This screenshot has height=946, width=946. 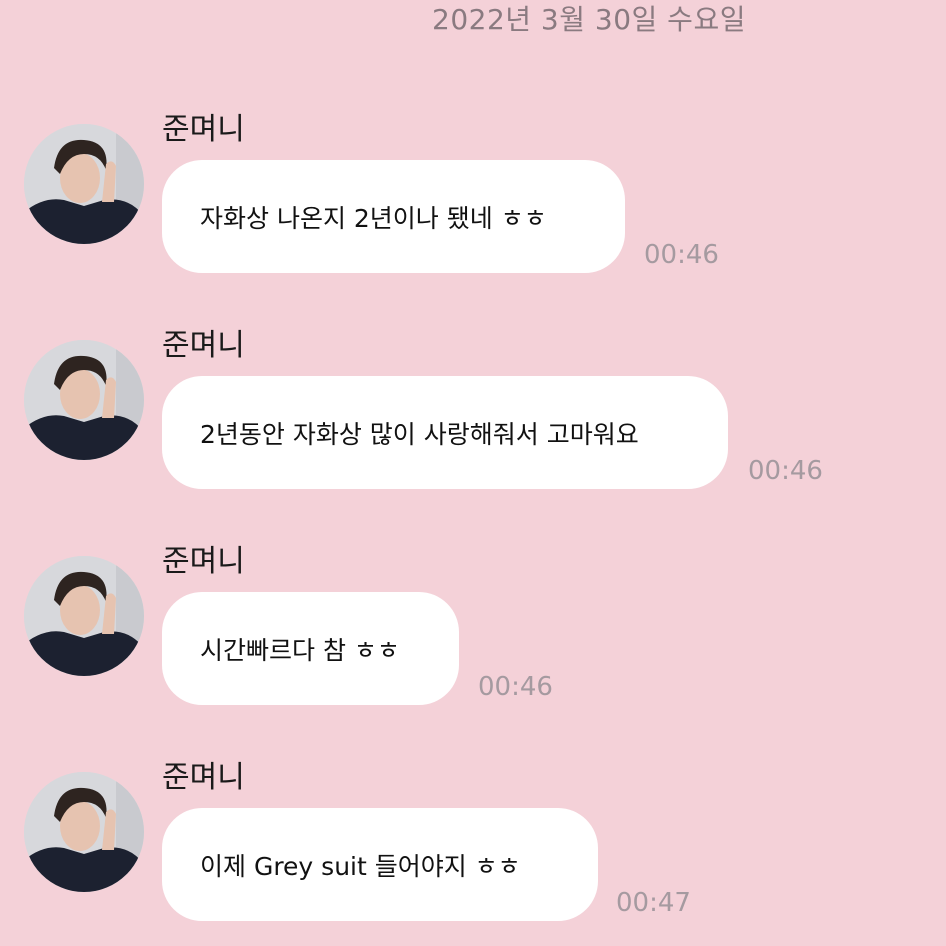 I want to click on message-bubble: 자화상 나온지 2년이나 됐네 ㅎㅎ, so click(x=393, y=216).